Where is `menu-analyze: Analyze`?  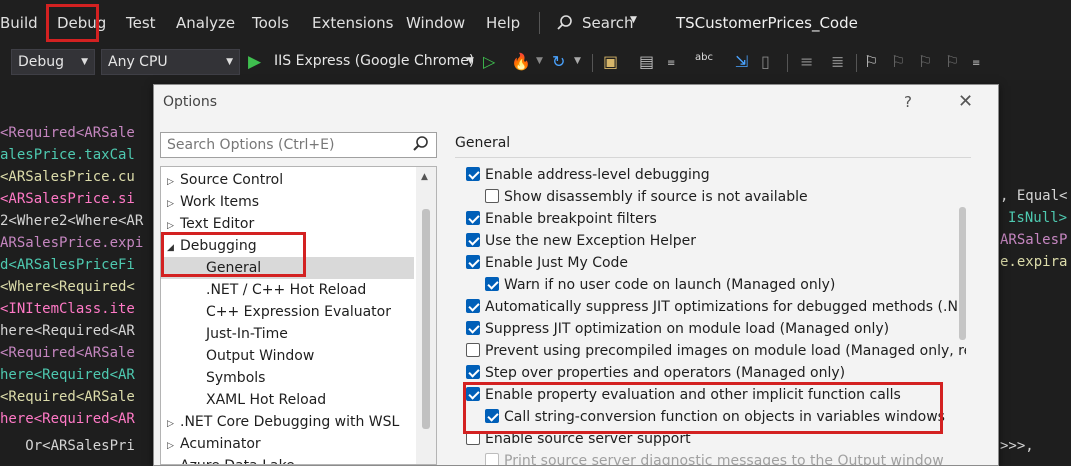 menu-analyze: Analyze is located at coordinates (205, 23).